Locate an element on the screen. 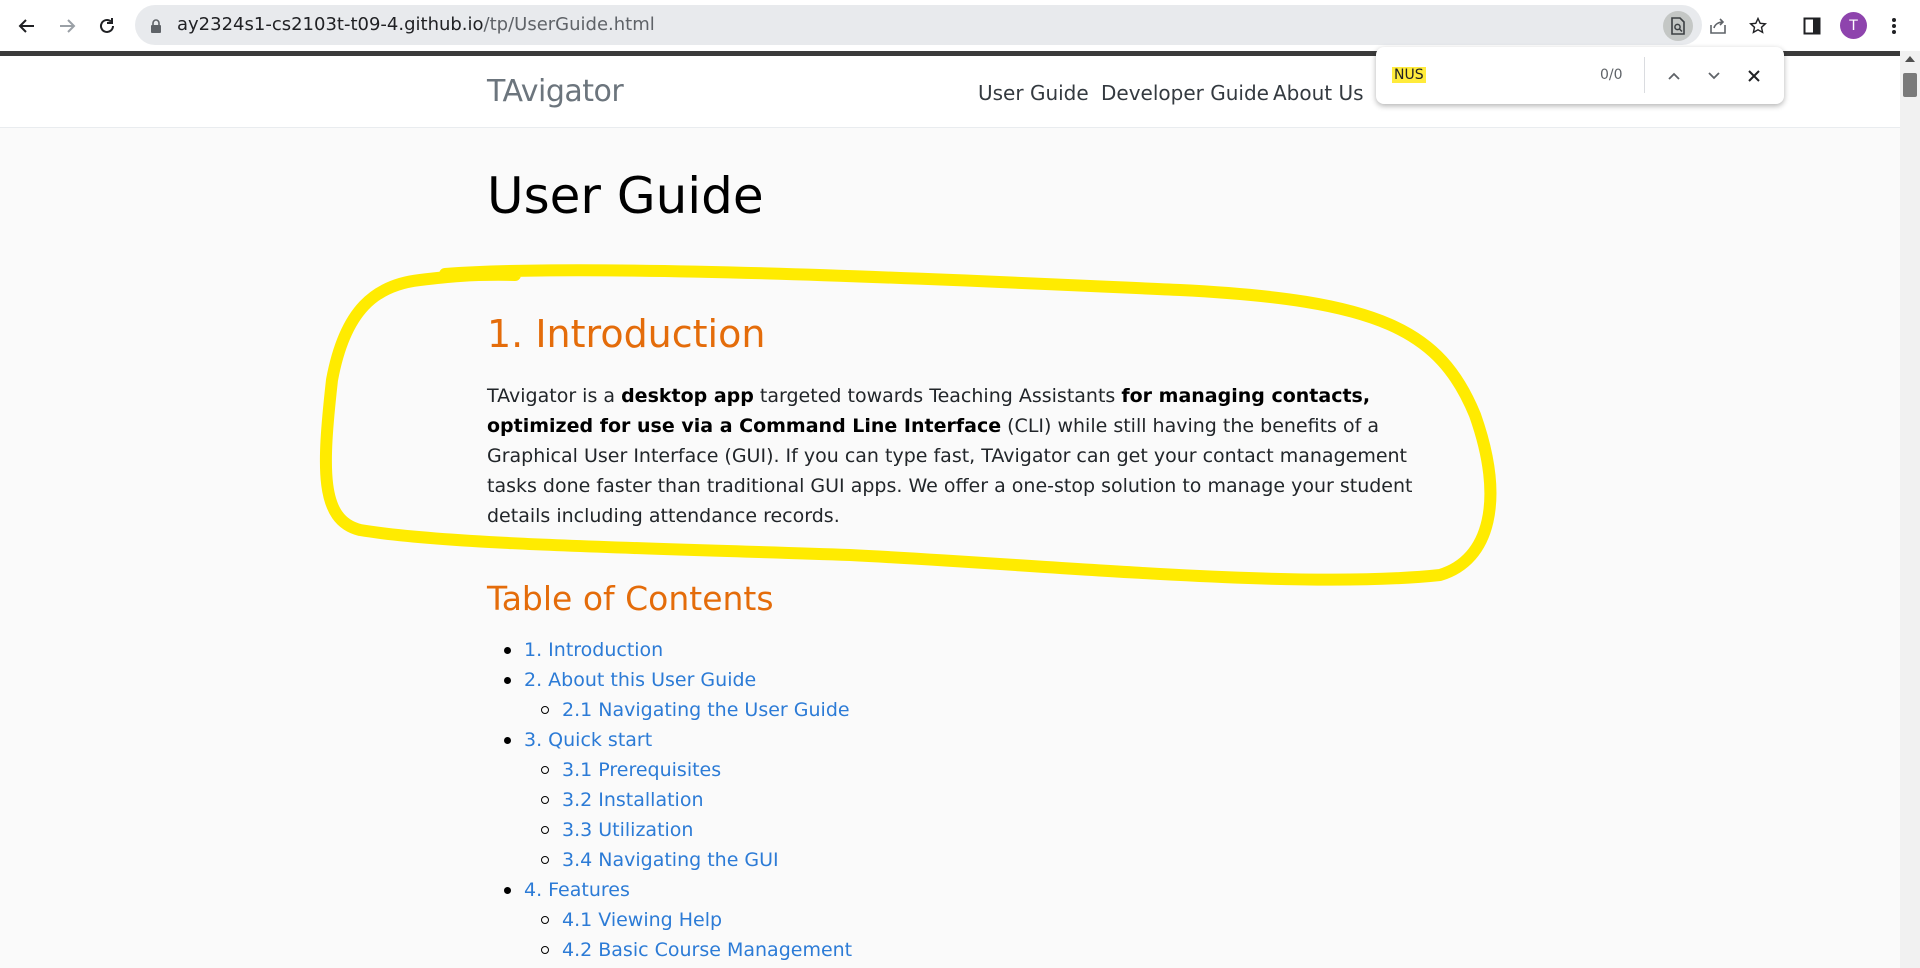  toc-link: 4.1 Viewing Help is located at coordinates (642, 920).